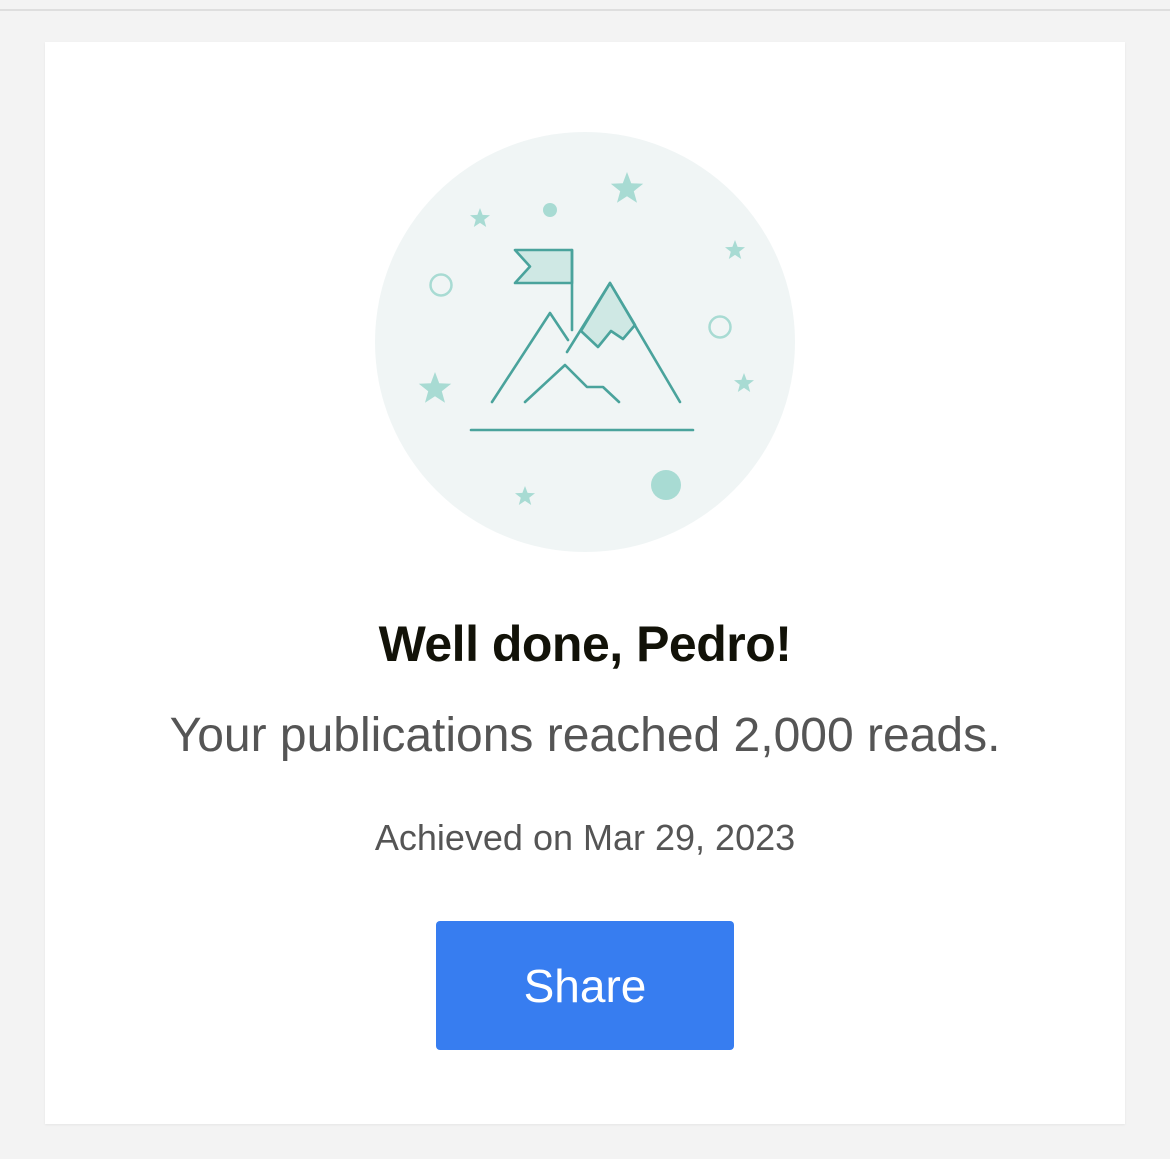  What do you see at coordinates (585, 735) in the screenshot?
I see `milestone-message: Your publications reached 2,000 reads.` at bounding box center [585, 735].